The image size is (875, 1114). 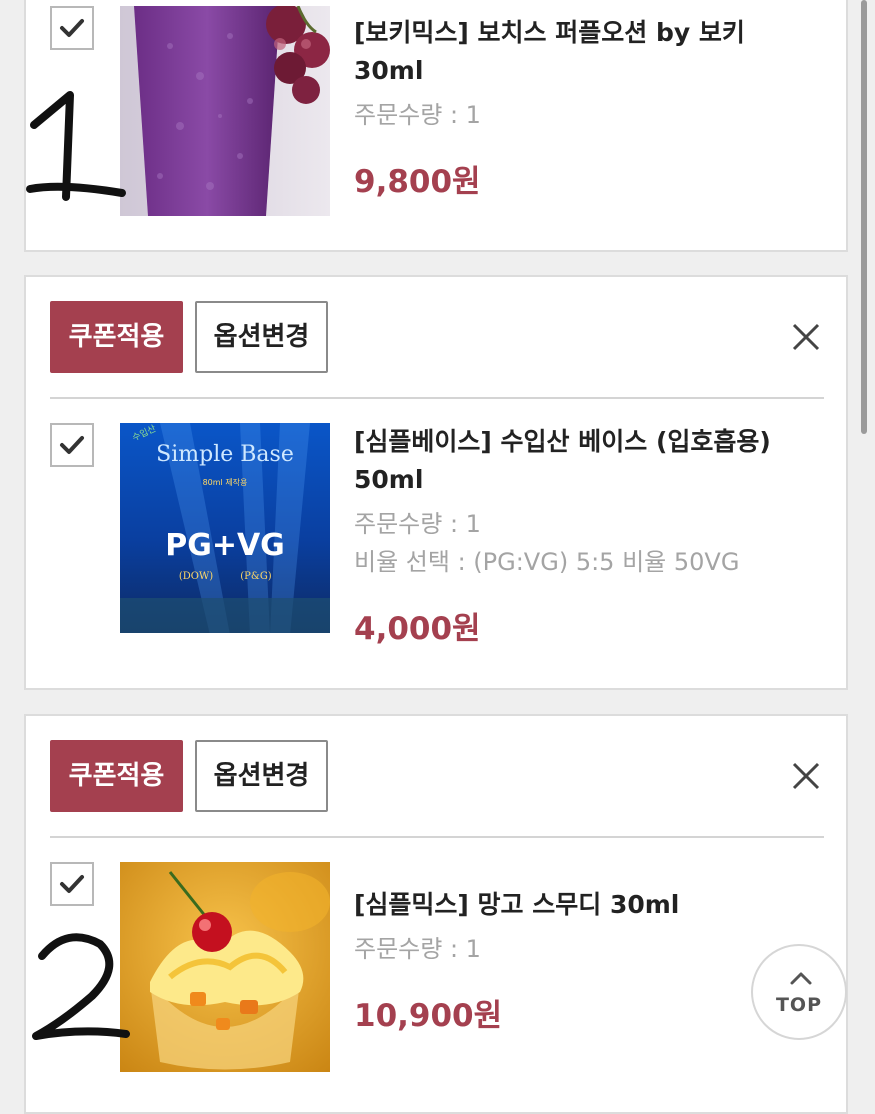 I want to click on page-scrollbar, so click(x=864, y=217).